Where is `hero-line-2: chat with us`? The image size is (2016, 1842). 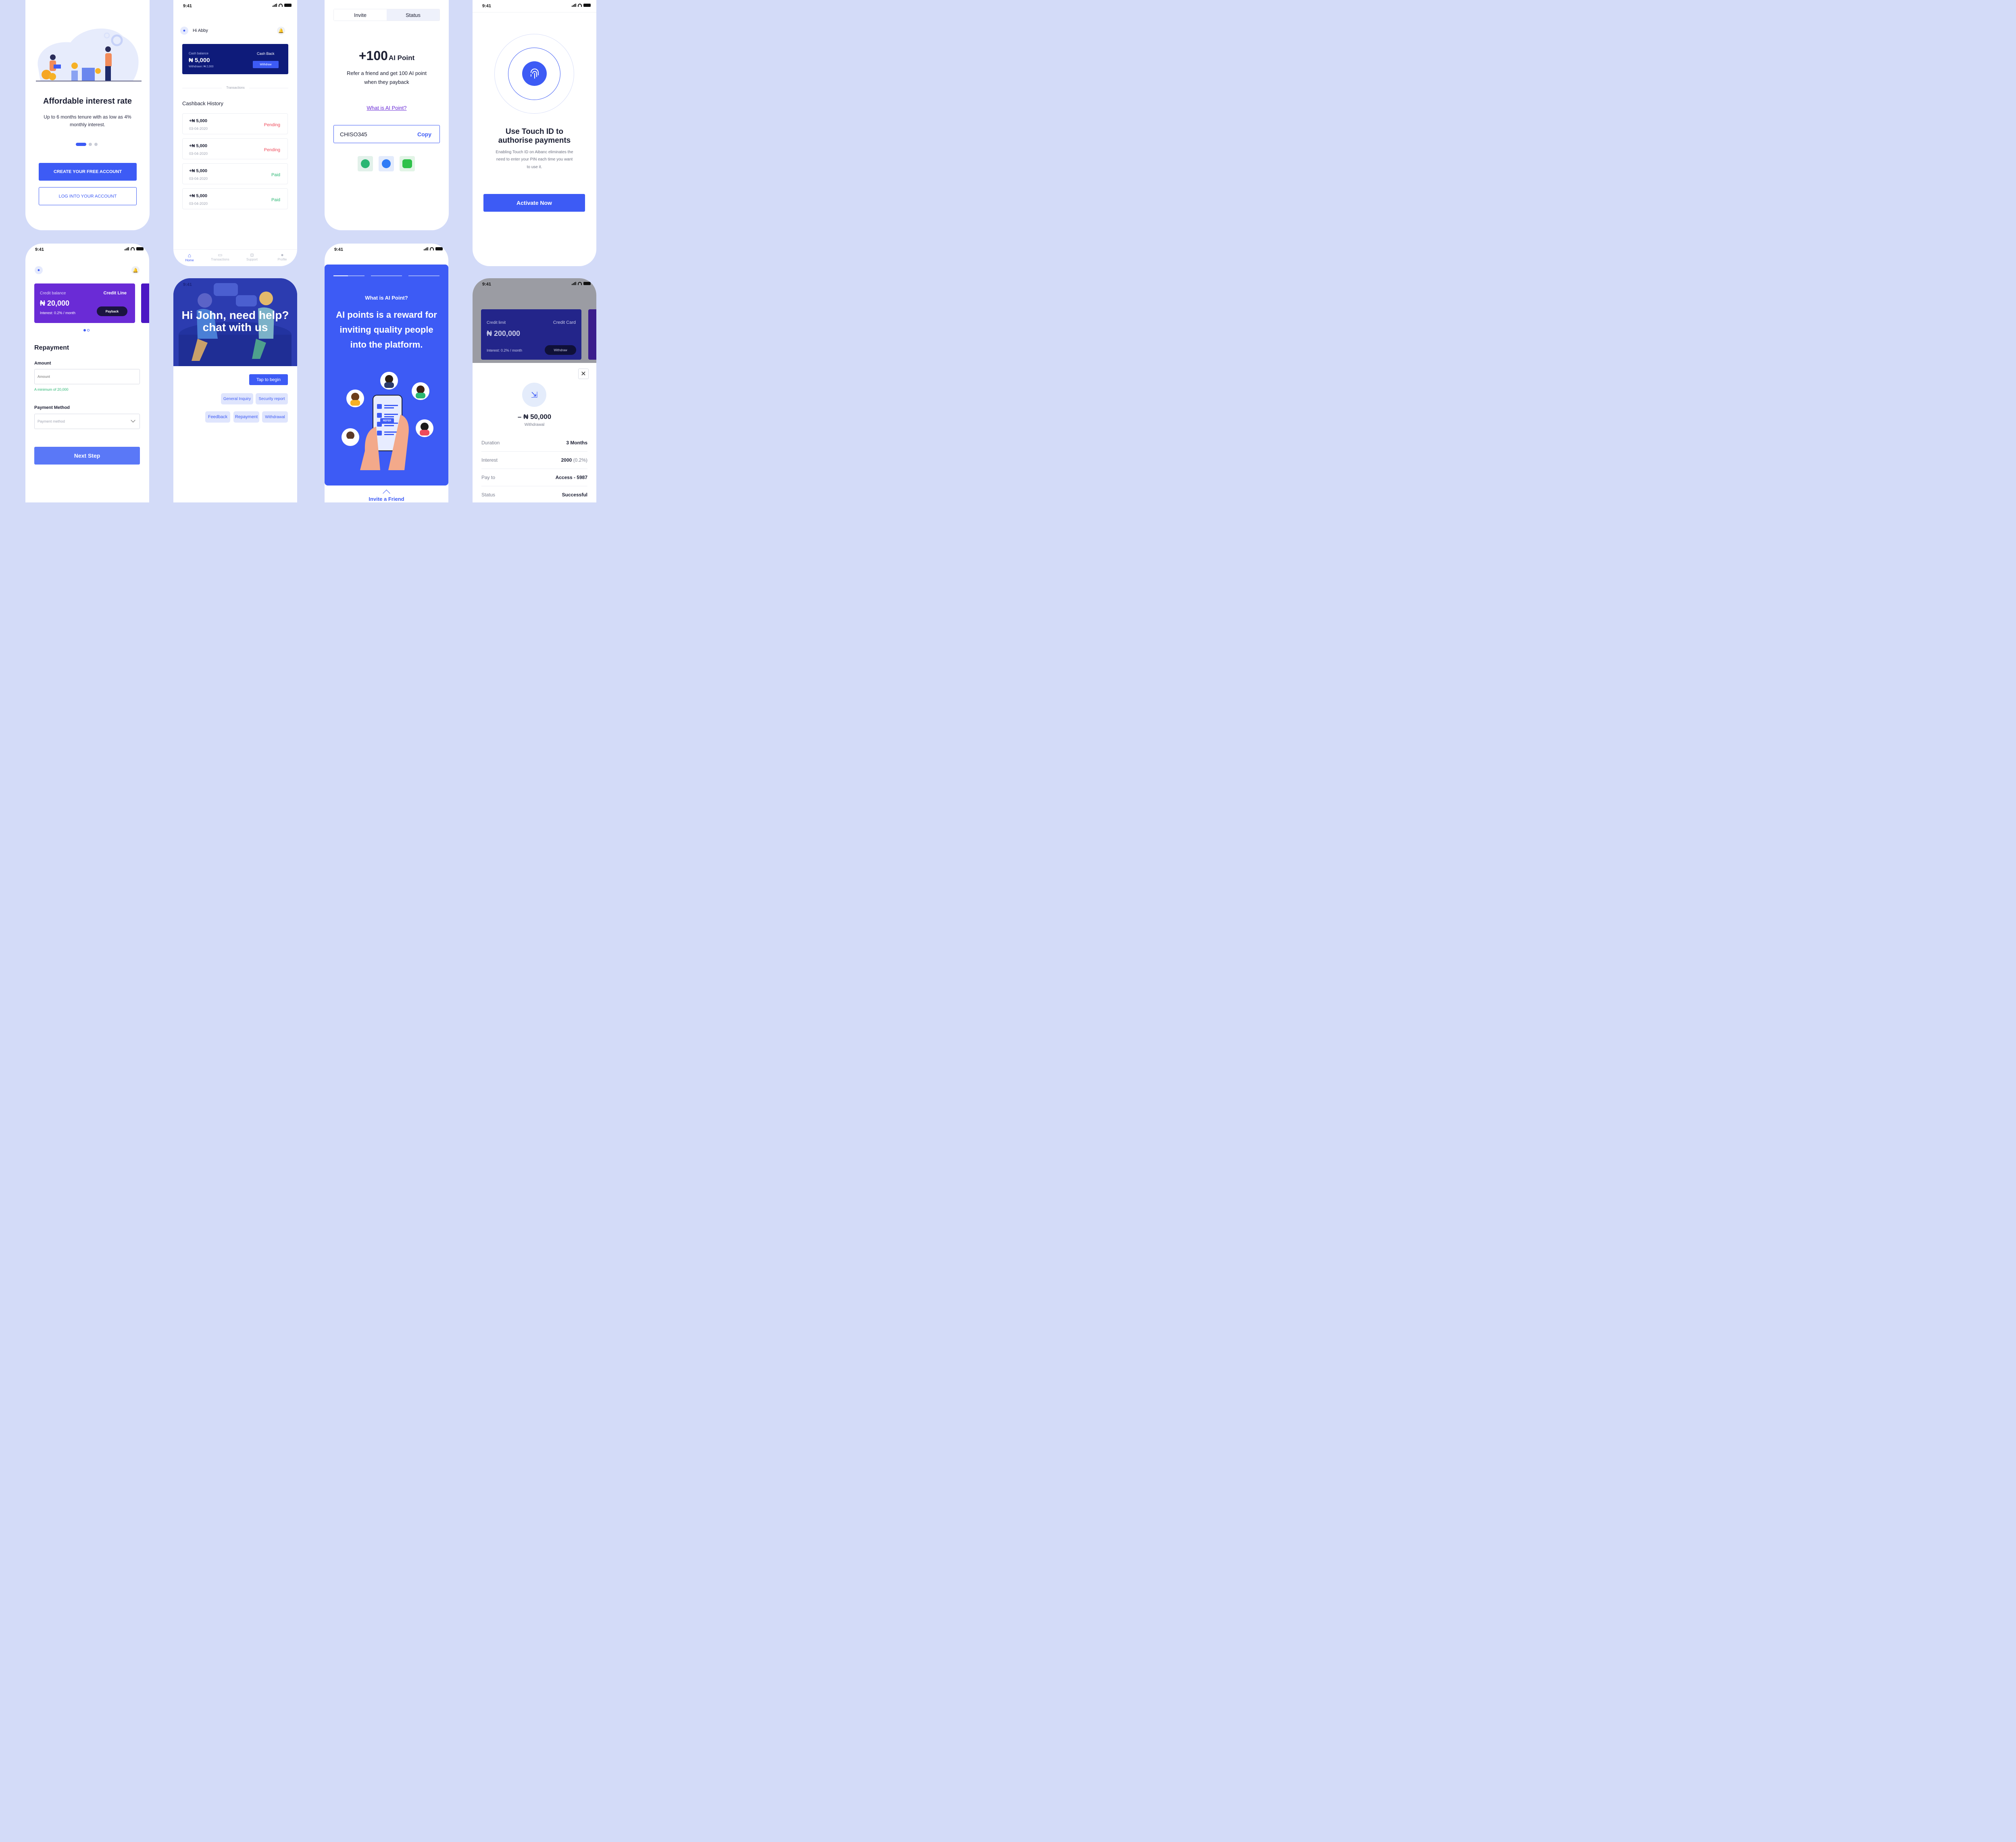
hero-line-2: chat with us is located at coordinates (235, 327).